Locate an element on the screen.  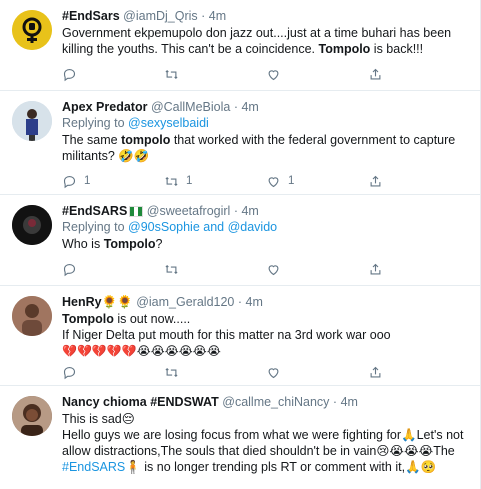
replying-to: Replying to @90sSophie and @davido is located at coordinates (266, 227).